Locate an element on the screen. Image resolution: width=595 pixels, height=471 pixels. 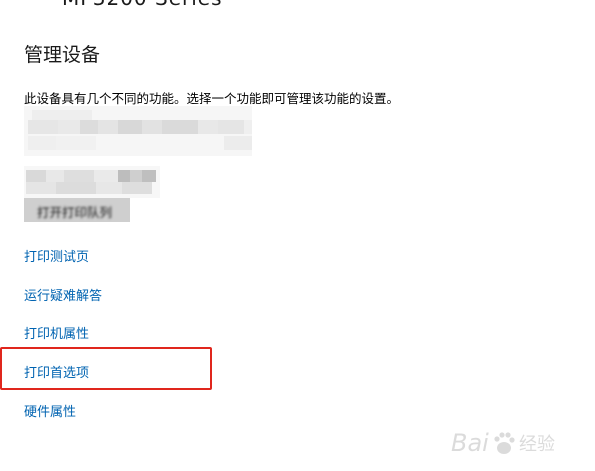
printer-name-heading: MF3200 Series is located at coordinates (142, 5).